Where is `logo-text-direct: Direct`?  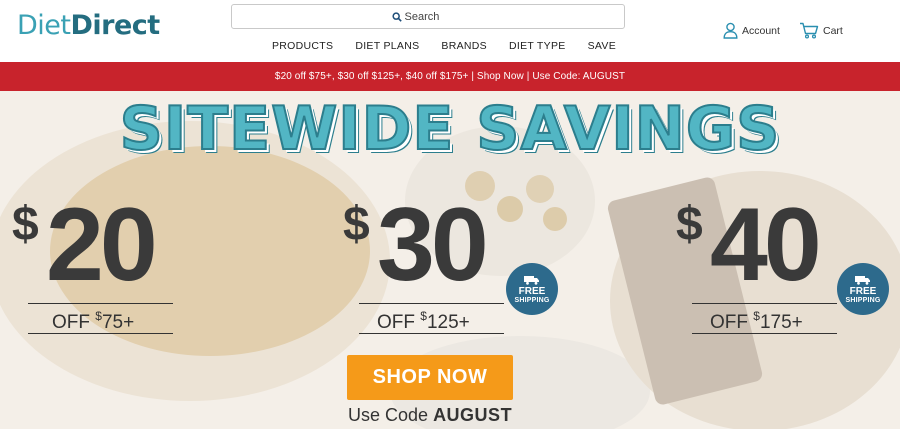 logo-text-direct: Direct is located at coordinates (115, 25).